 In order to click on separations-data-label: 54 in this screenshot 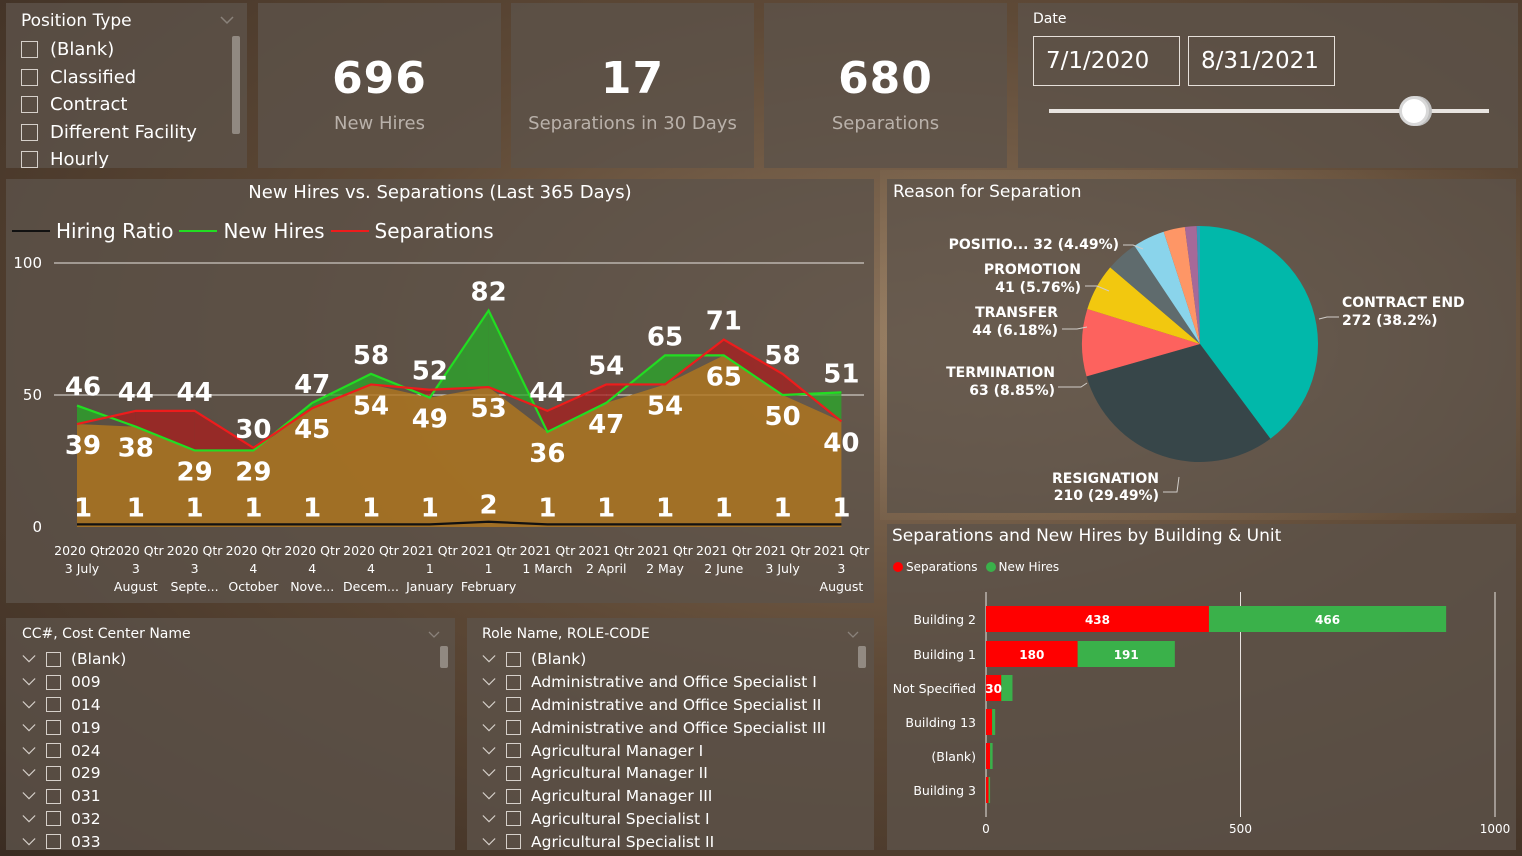, I will do `click(606, 366)`.